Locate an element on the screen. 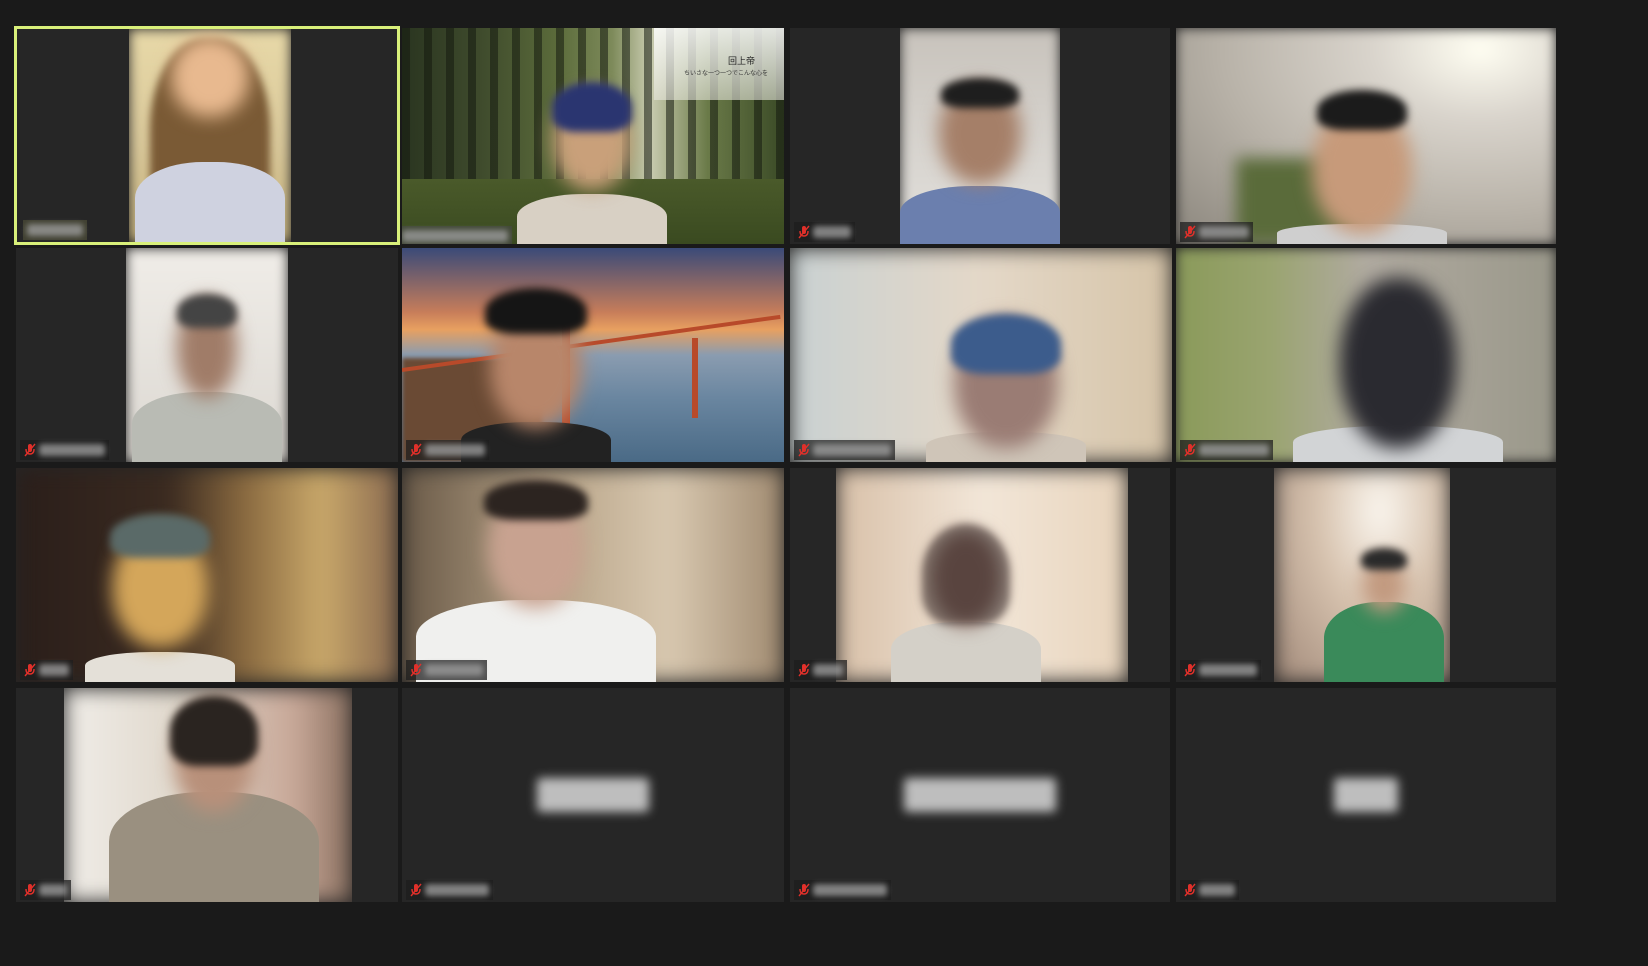 Image resolution: width=1648 pixels, height=966 pixels. participant-video: 回上帝 ちいさな一つ一つでこんな心を is located at coordinates (593, 136).